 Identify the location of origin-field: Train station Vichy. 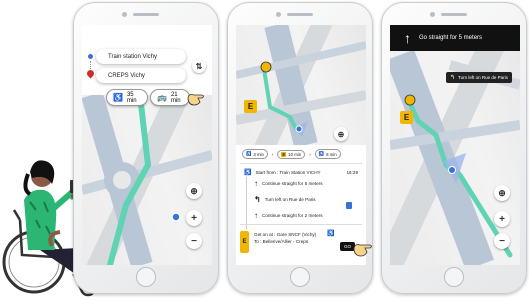
(141, 56).